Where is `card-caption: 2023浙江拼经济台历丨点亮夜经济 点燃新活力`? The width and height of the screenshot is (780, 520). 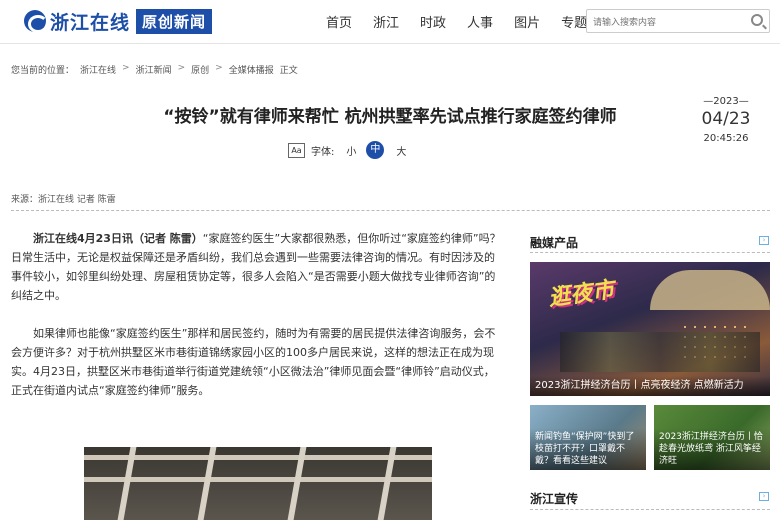 card-caption: 2023浙江拼经济台历丨点亮夜经济 点燃新活力 is located at coordinates (650, 386).